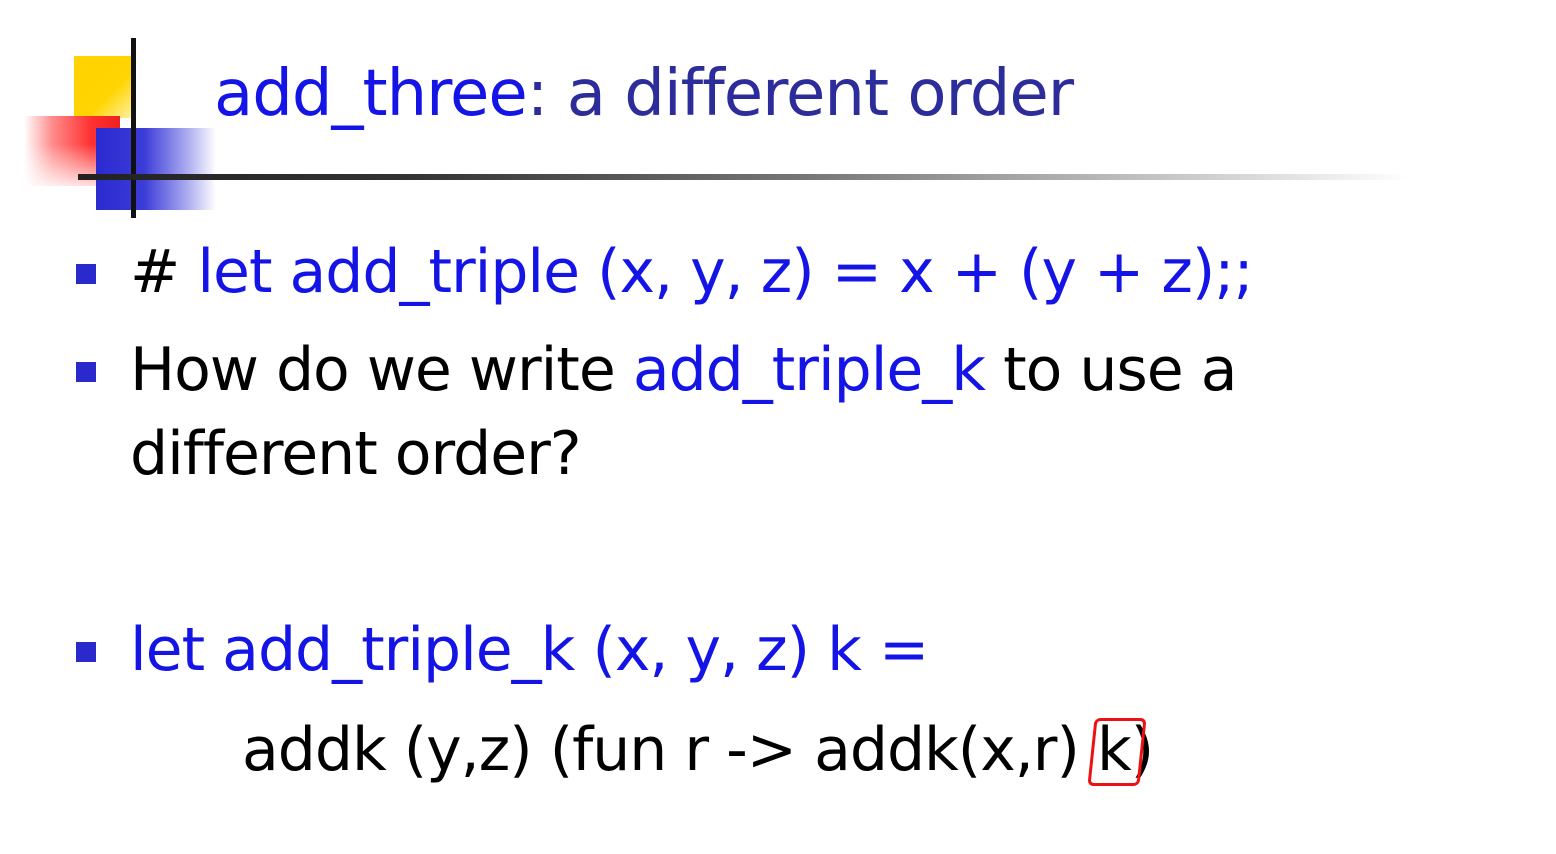 The image size is (1556, 854). I want to click on bullet-3-line-1: let add_triple_k (x, y, z) k =, so click(529, 650).